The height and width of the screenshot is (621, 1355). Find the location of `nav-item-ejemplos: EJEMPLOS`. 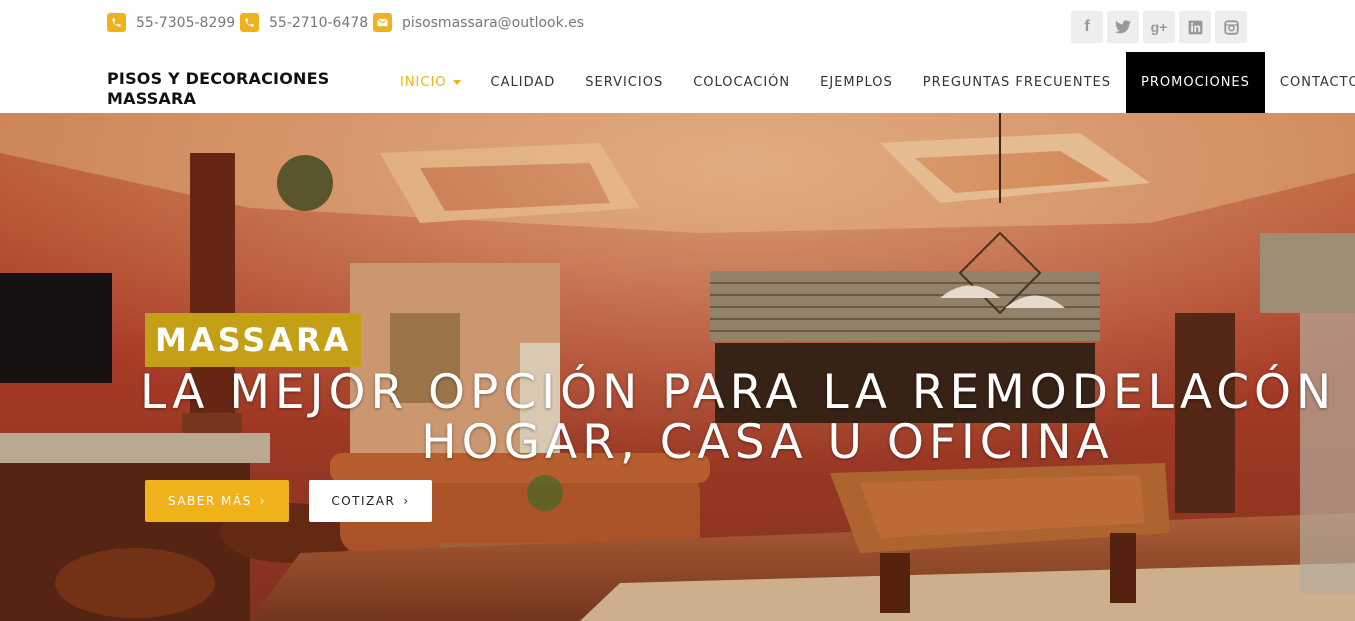

nav-item-ejemplos: EJEMPLOS is located at coordinates (856, 82).